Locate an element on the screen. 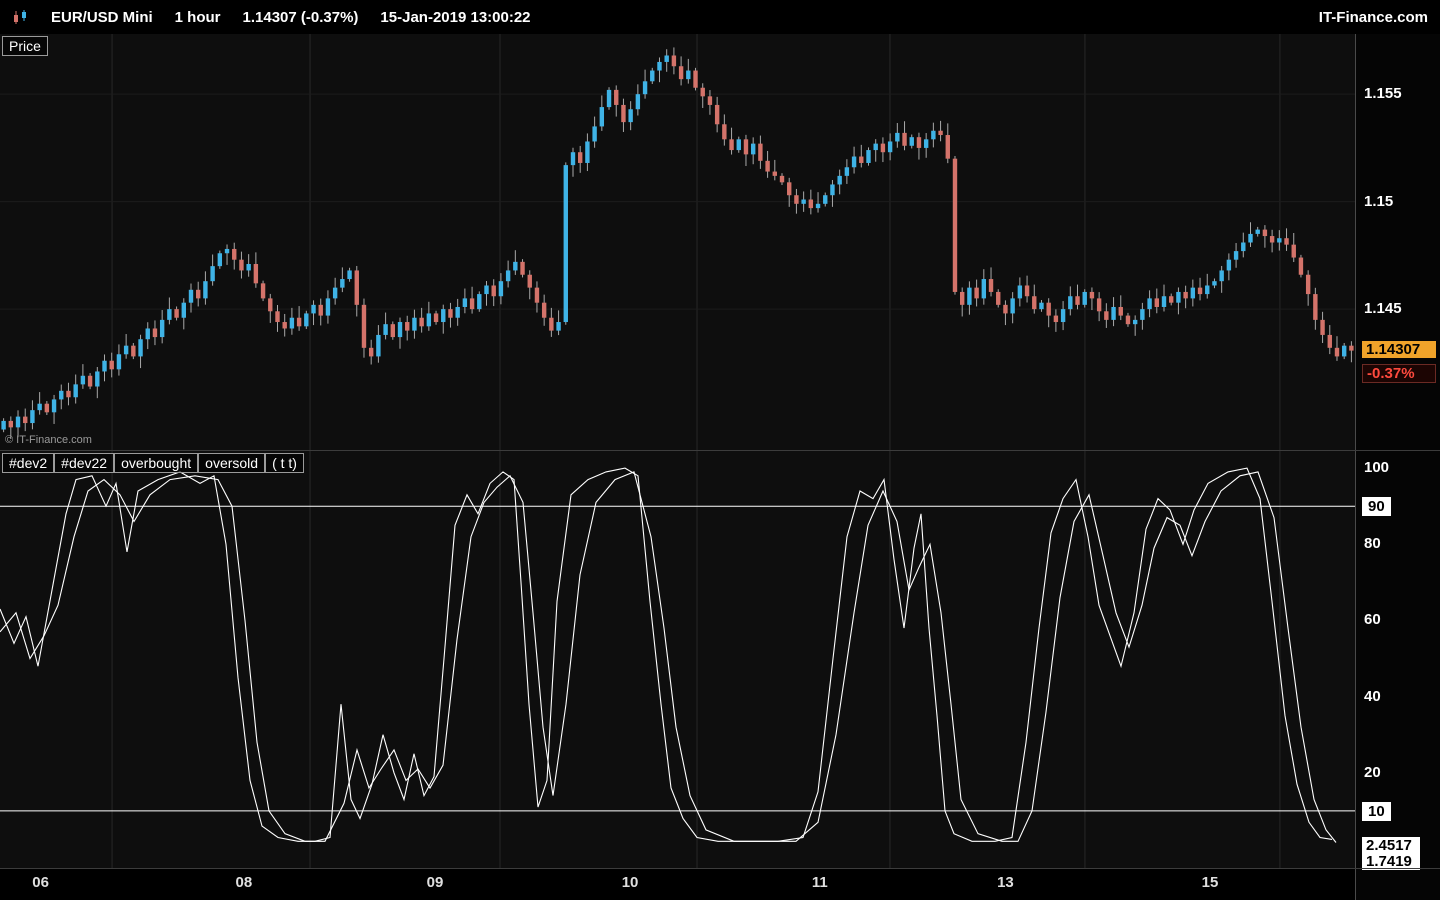  candlestick-icon is located at coordinates (20, 17).